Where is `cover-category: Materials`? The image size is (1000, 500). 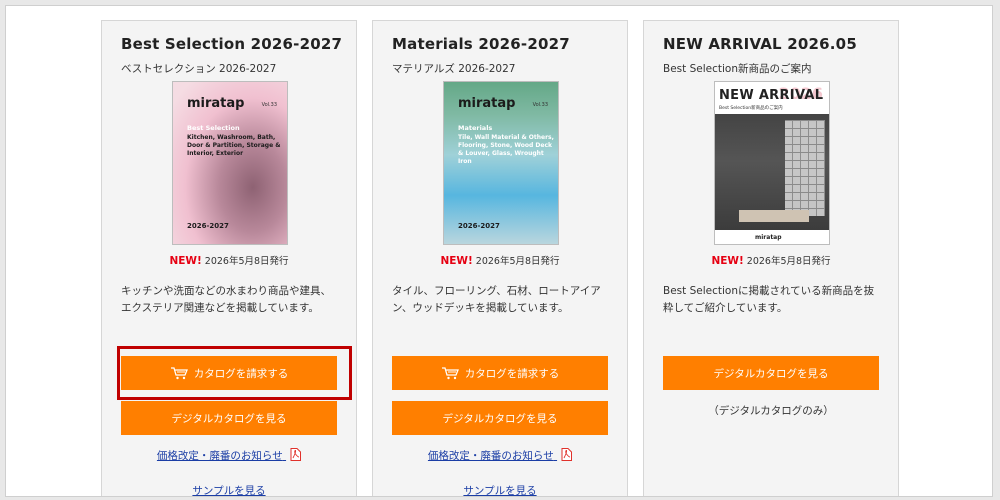
cover-category: Materials is located at coordinates (475, 128).